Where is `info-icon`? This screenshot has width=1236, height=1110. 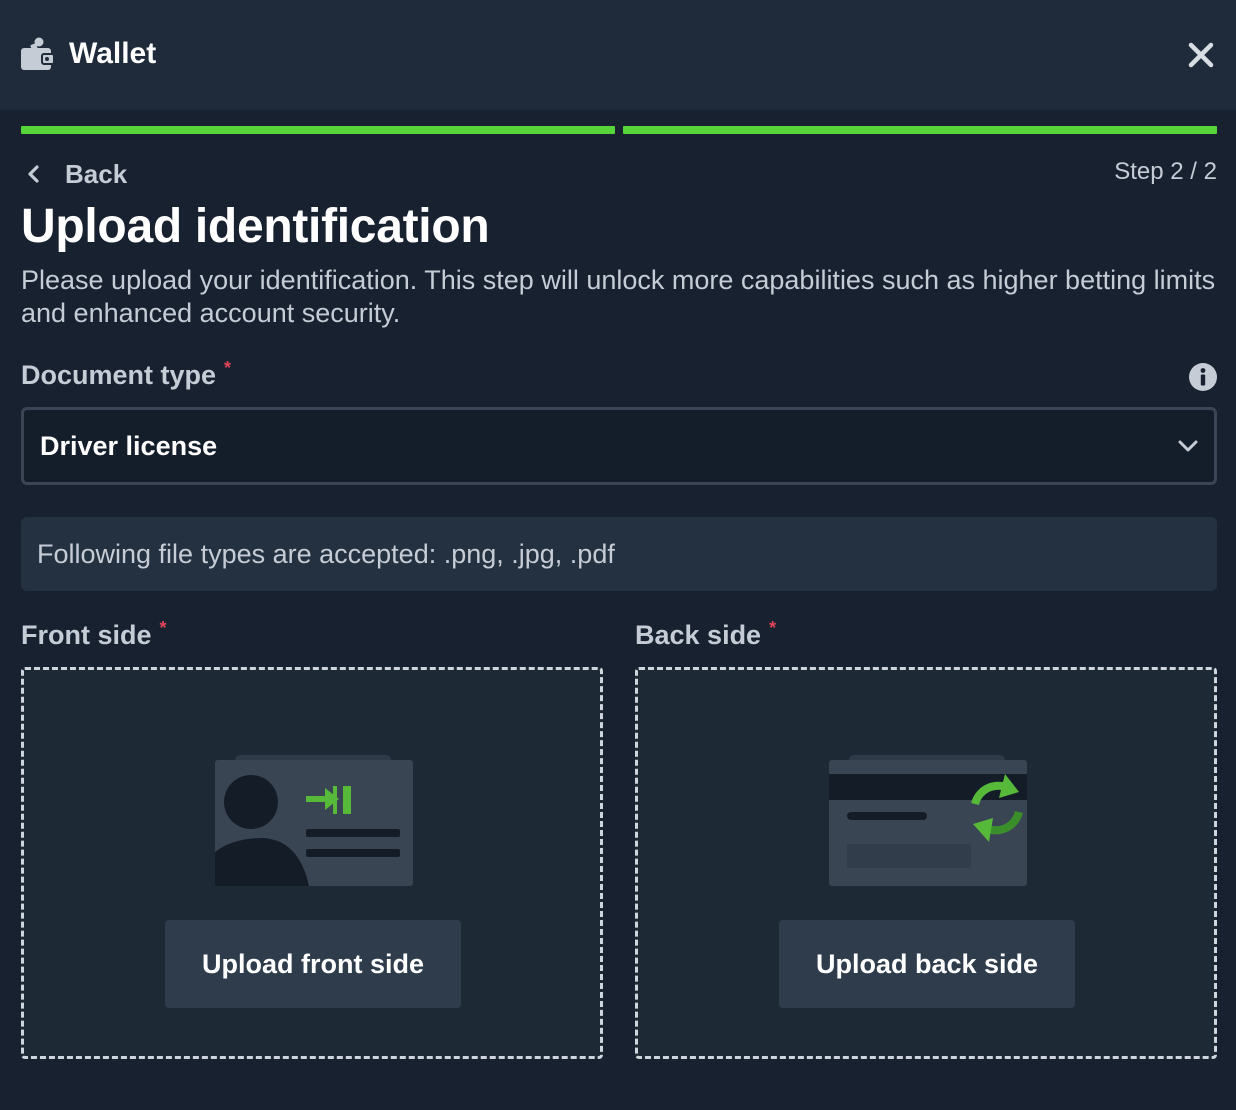
info-icon is located at coordinates (1203, 377).